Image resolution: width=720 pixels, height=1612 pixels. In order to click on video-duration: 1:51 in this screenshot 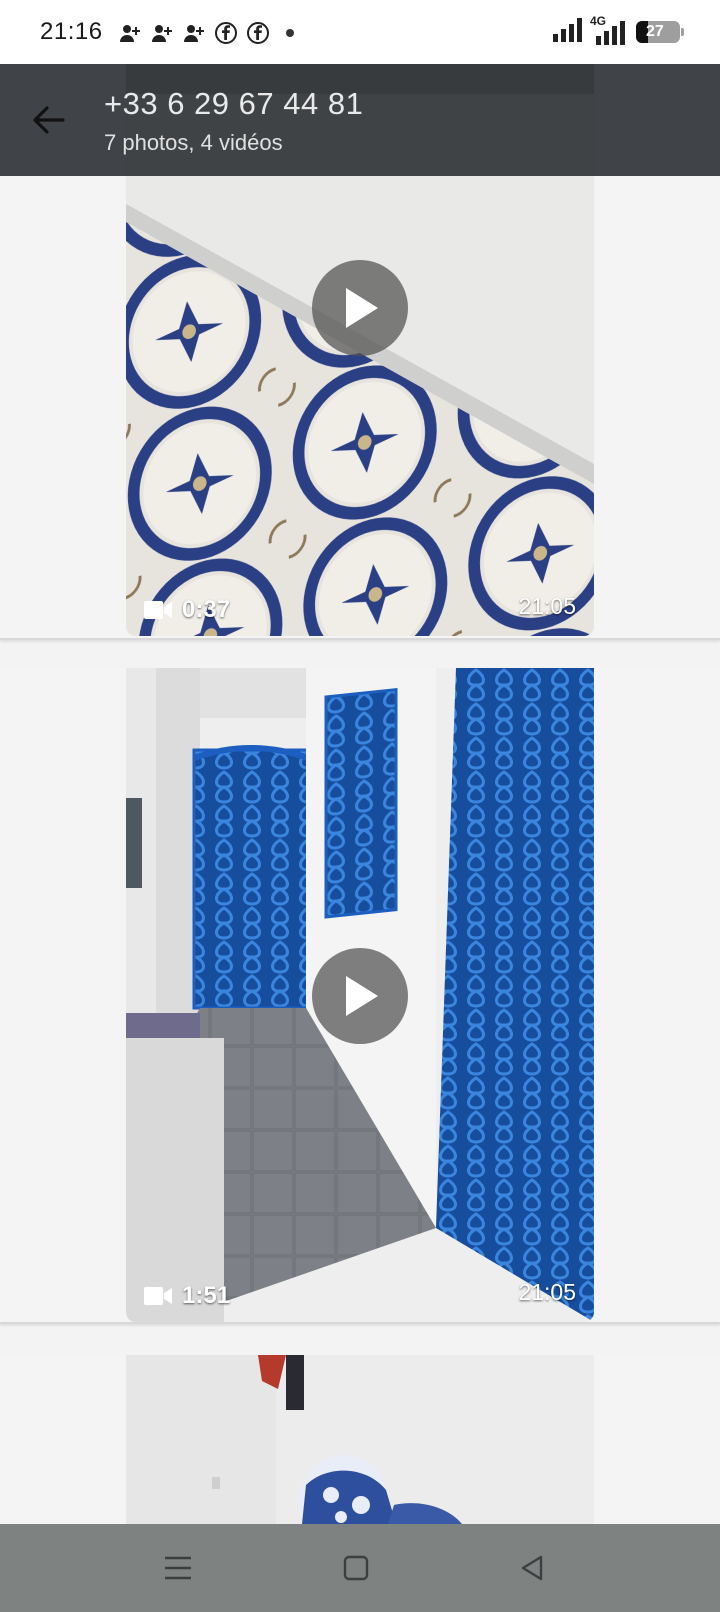, I will do `click(187, 1296)`.